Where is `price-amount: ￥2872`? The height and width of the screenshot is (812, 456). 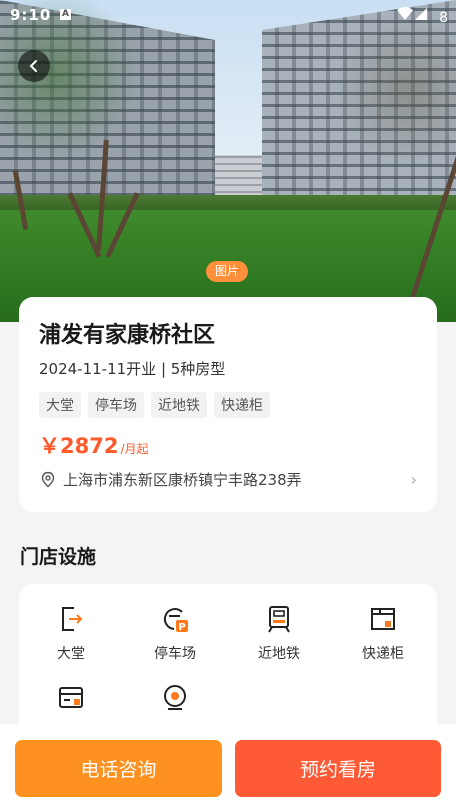 price-amount: ￥2872 is located at coordinates (79, 446).